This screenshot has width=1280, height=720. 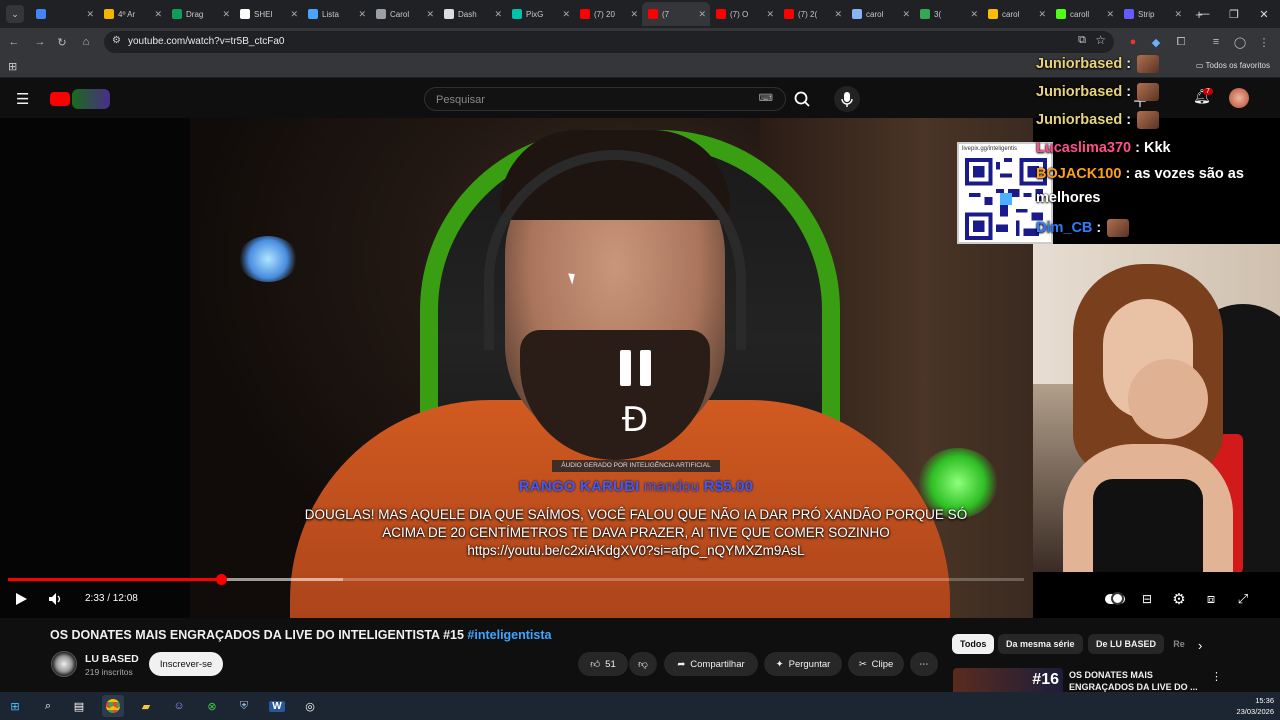 I want to click on filter-chip: Re, so click(x=1179, y=644).